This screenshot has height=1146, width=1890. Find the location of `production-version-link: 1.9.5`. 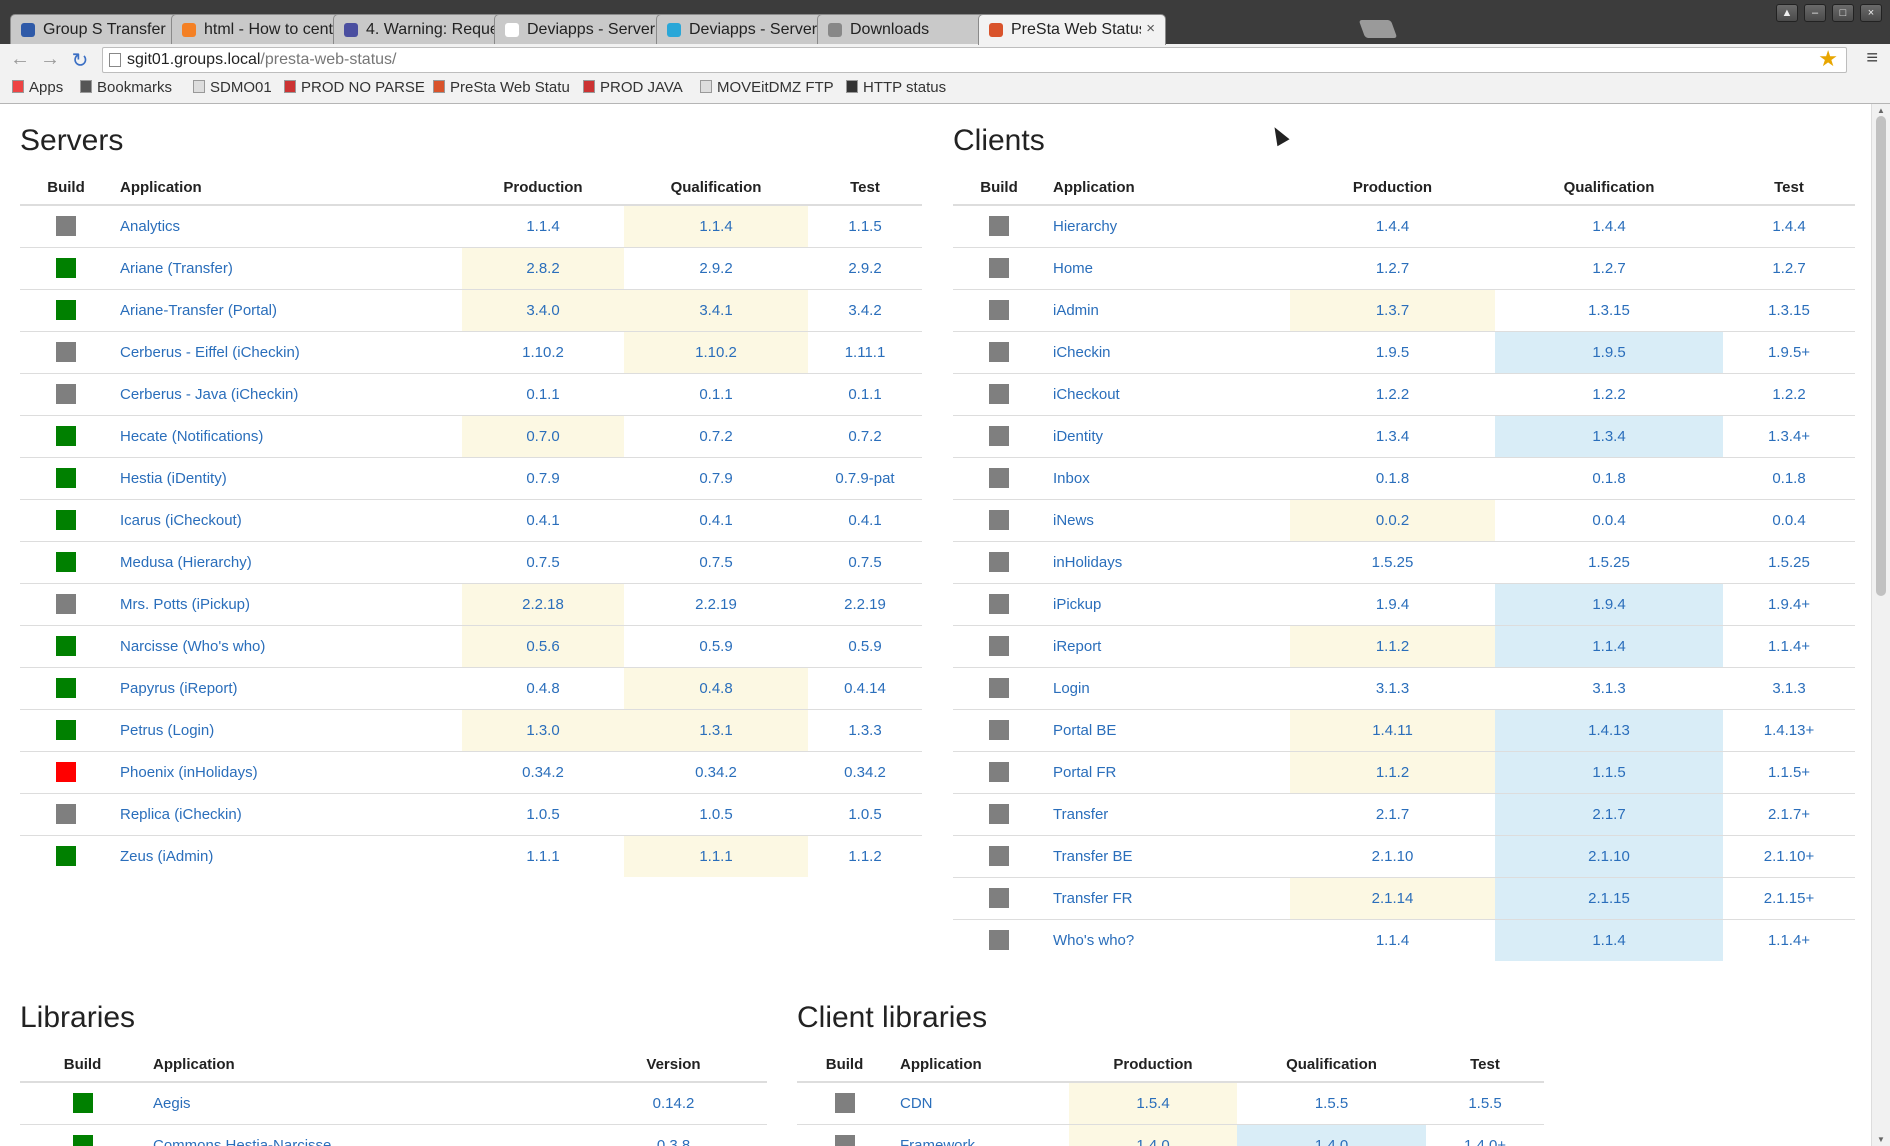

production-version-link: 1.9.5 is located at coordinates (1392, 352).